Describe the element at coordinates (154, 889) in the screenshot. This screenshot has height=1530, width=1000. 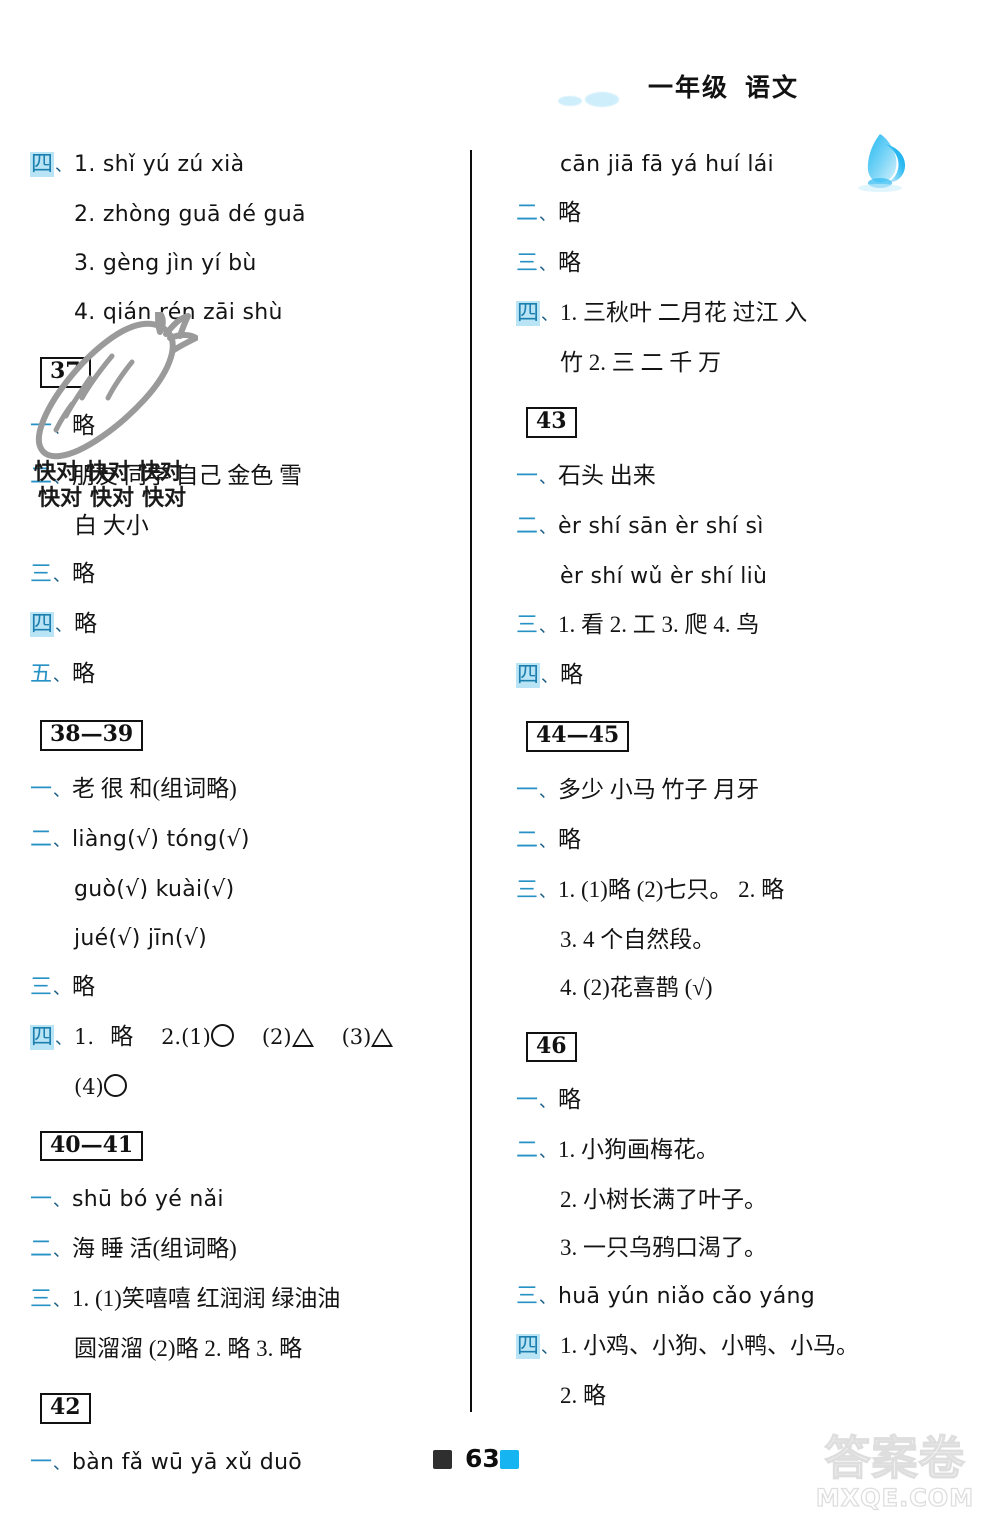
I see `answer-text: guò(√) kuài(√)` at that location.